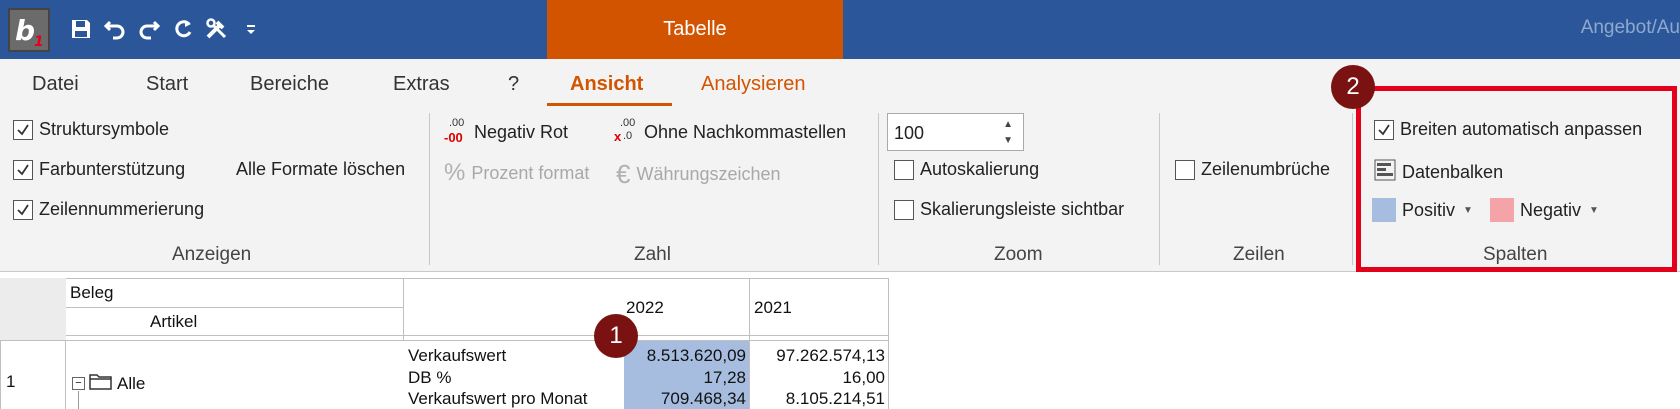 Image resolution: width=1680 pixels, height=409 pixels. What do you see at coordinates (101, 383) in the screenshot?
I see `folder-icon` at bounding box center [101, 383].